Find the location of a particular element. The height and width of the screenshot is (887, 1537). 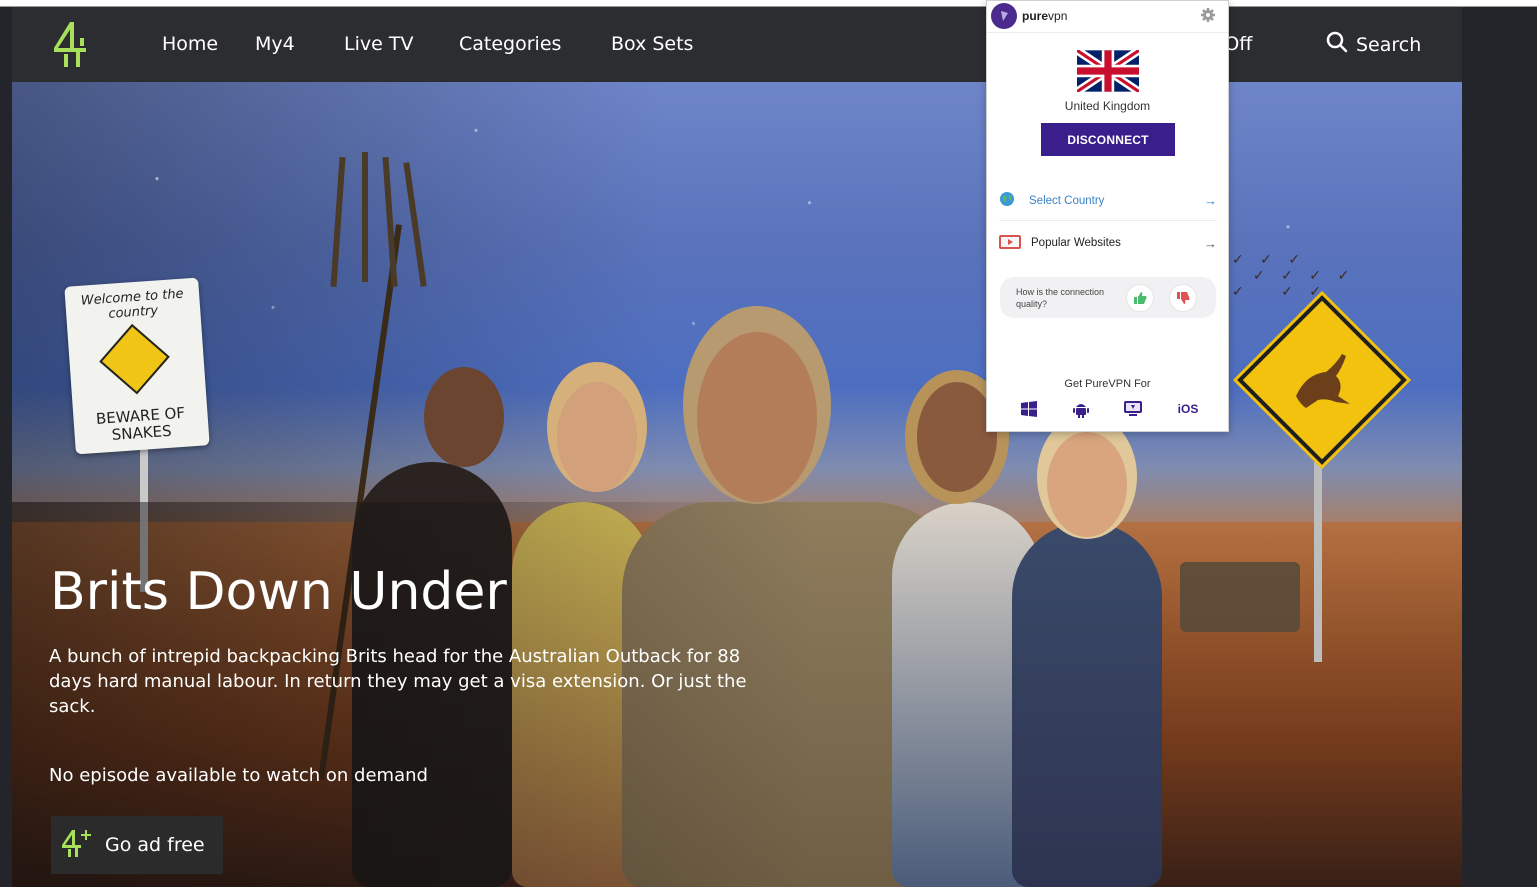

show-title: Brits Down Under is located at coordinates (278, 592).